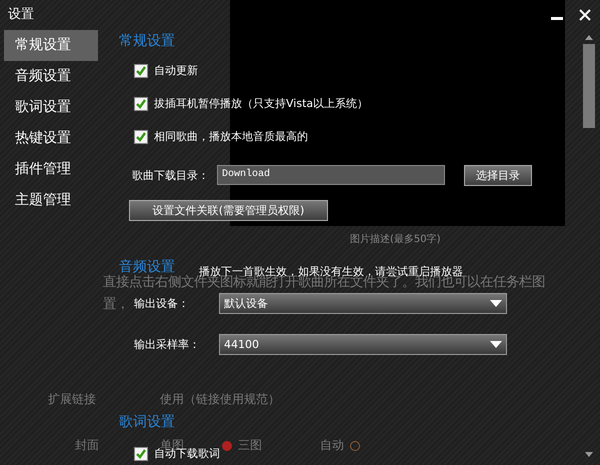 The width and height of the screenshot is (600, 465). What do you see at coordinates (51, 45) in the screenshot?
I see `sidebar-item: 常规设置` at bounding box center [51, 45].